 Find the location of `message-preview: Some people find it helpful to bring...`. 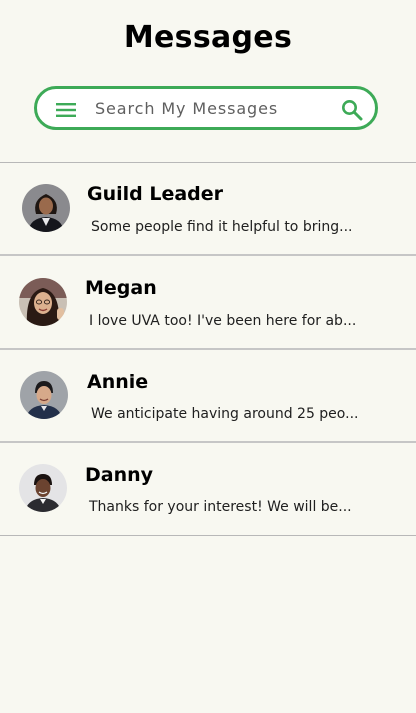

message-preview: Some people find it helpful to bring... is located at coordinates (222, 227).